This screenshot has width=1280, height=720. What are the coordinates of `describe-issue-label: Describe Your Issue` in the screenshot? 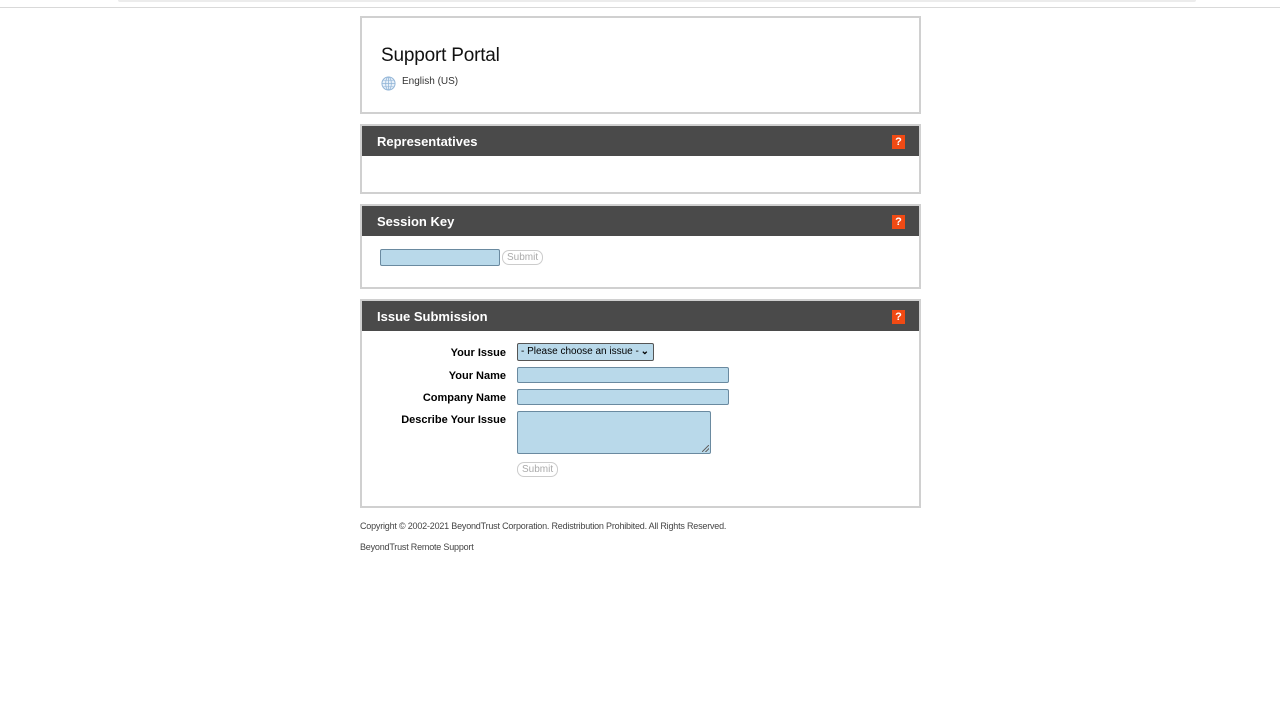 It's located at (453, 420).